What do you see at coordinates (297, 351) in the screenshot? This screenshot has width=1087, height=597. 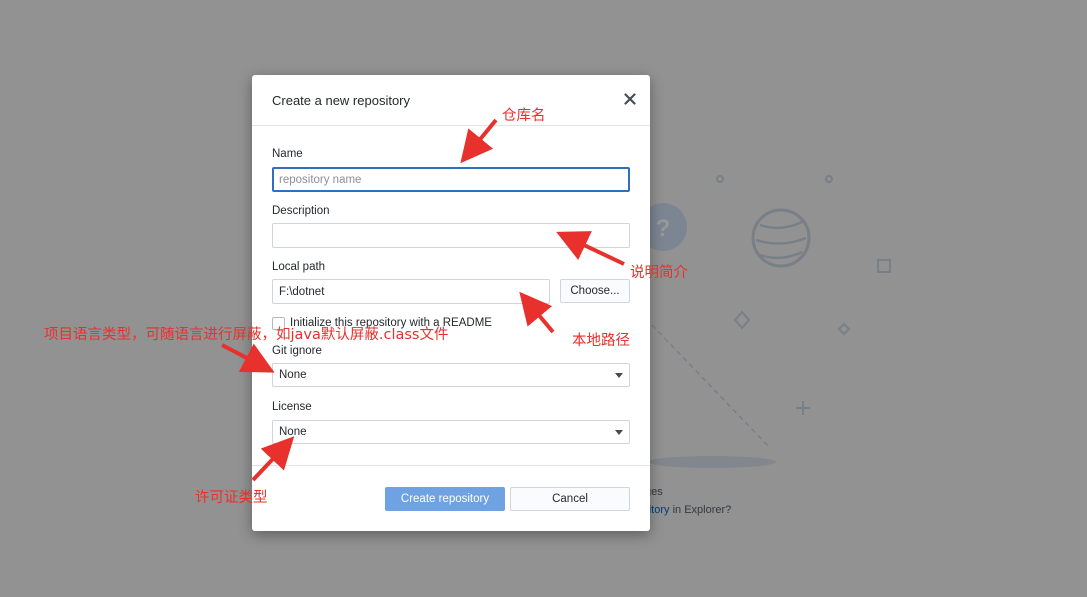 I see `git-ignore-label: Git ignore` at bounding box center [297, 351].